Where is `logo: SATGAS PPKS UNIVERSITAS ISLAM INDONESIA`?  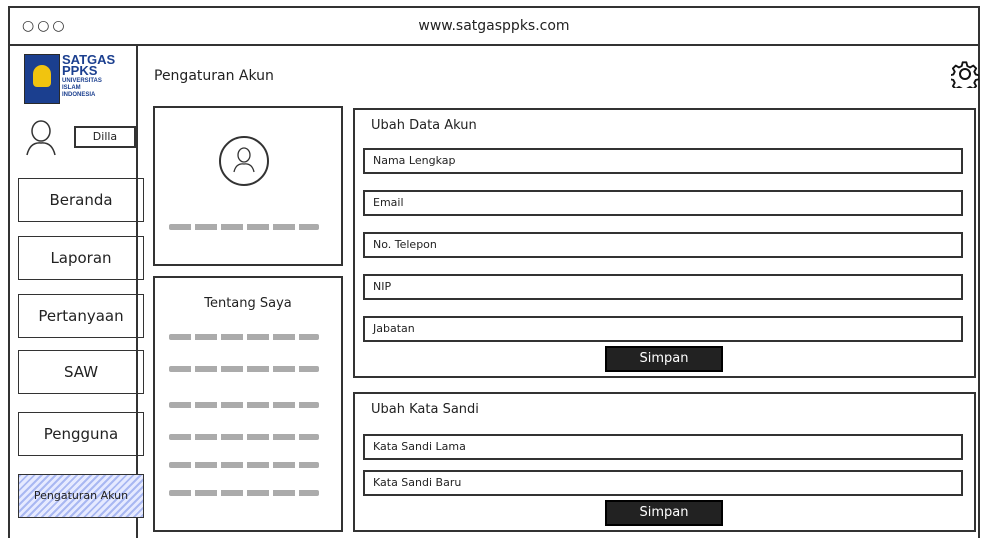
logo: SATGAS PPKS UNIVERSITAS ISLAM INDONESIA is located at coordinates (78, 78).